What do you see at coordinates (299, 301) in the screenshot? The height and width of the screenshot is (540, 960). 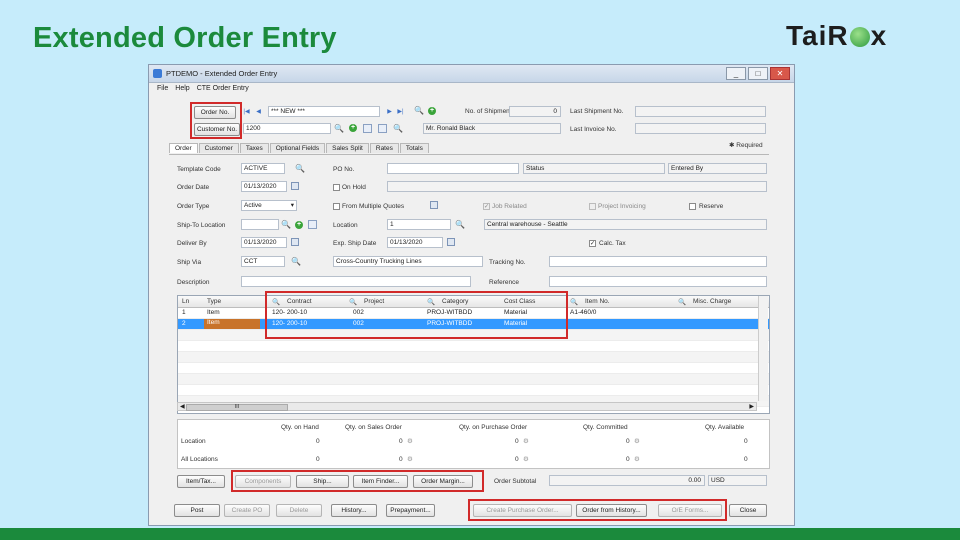 I see `col-contract: Contract` at bounding box center [299, 301].